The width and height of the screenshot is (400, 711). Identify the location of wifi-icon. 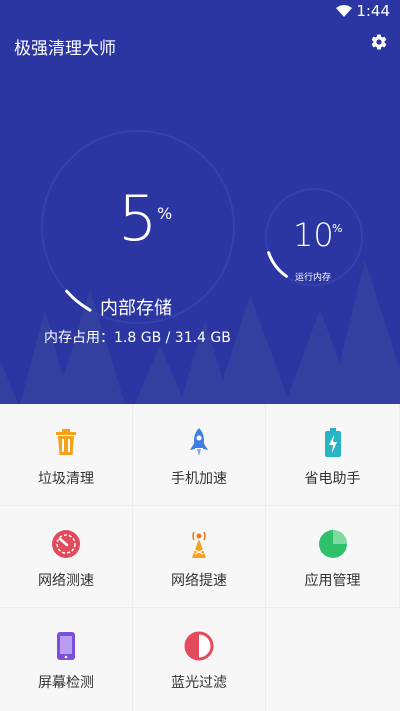
(344, 11).